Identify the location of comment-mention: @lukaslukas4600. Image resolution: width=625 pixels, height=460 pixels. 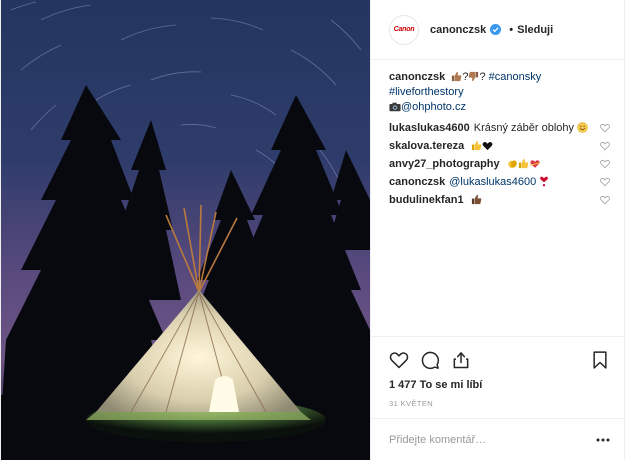
(492, 182).